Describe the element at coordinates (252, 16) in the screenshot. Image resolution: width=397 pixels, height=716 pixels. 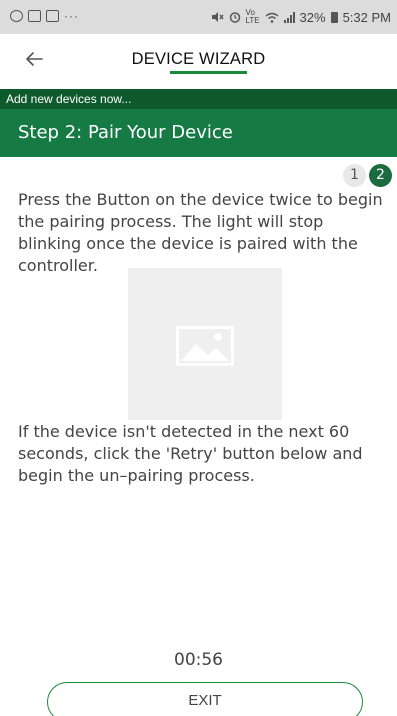
I see `volte-label: Vo LTE` at that location.